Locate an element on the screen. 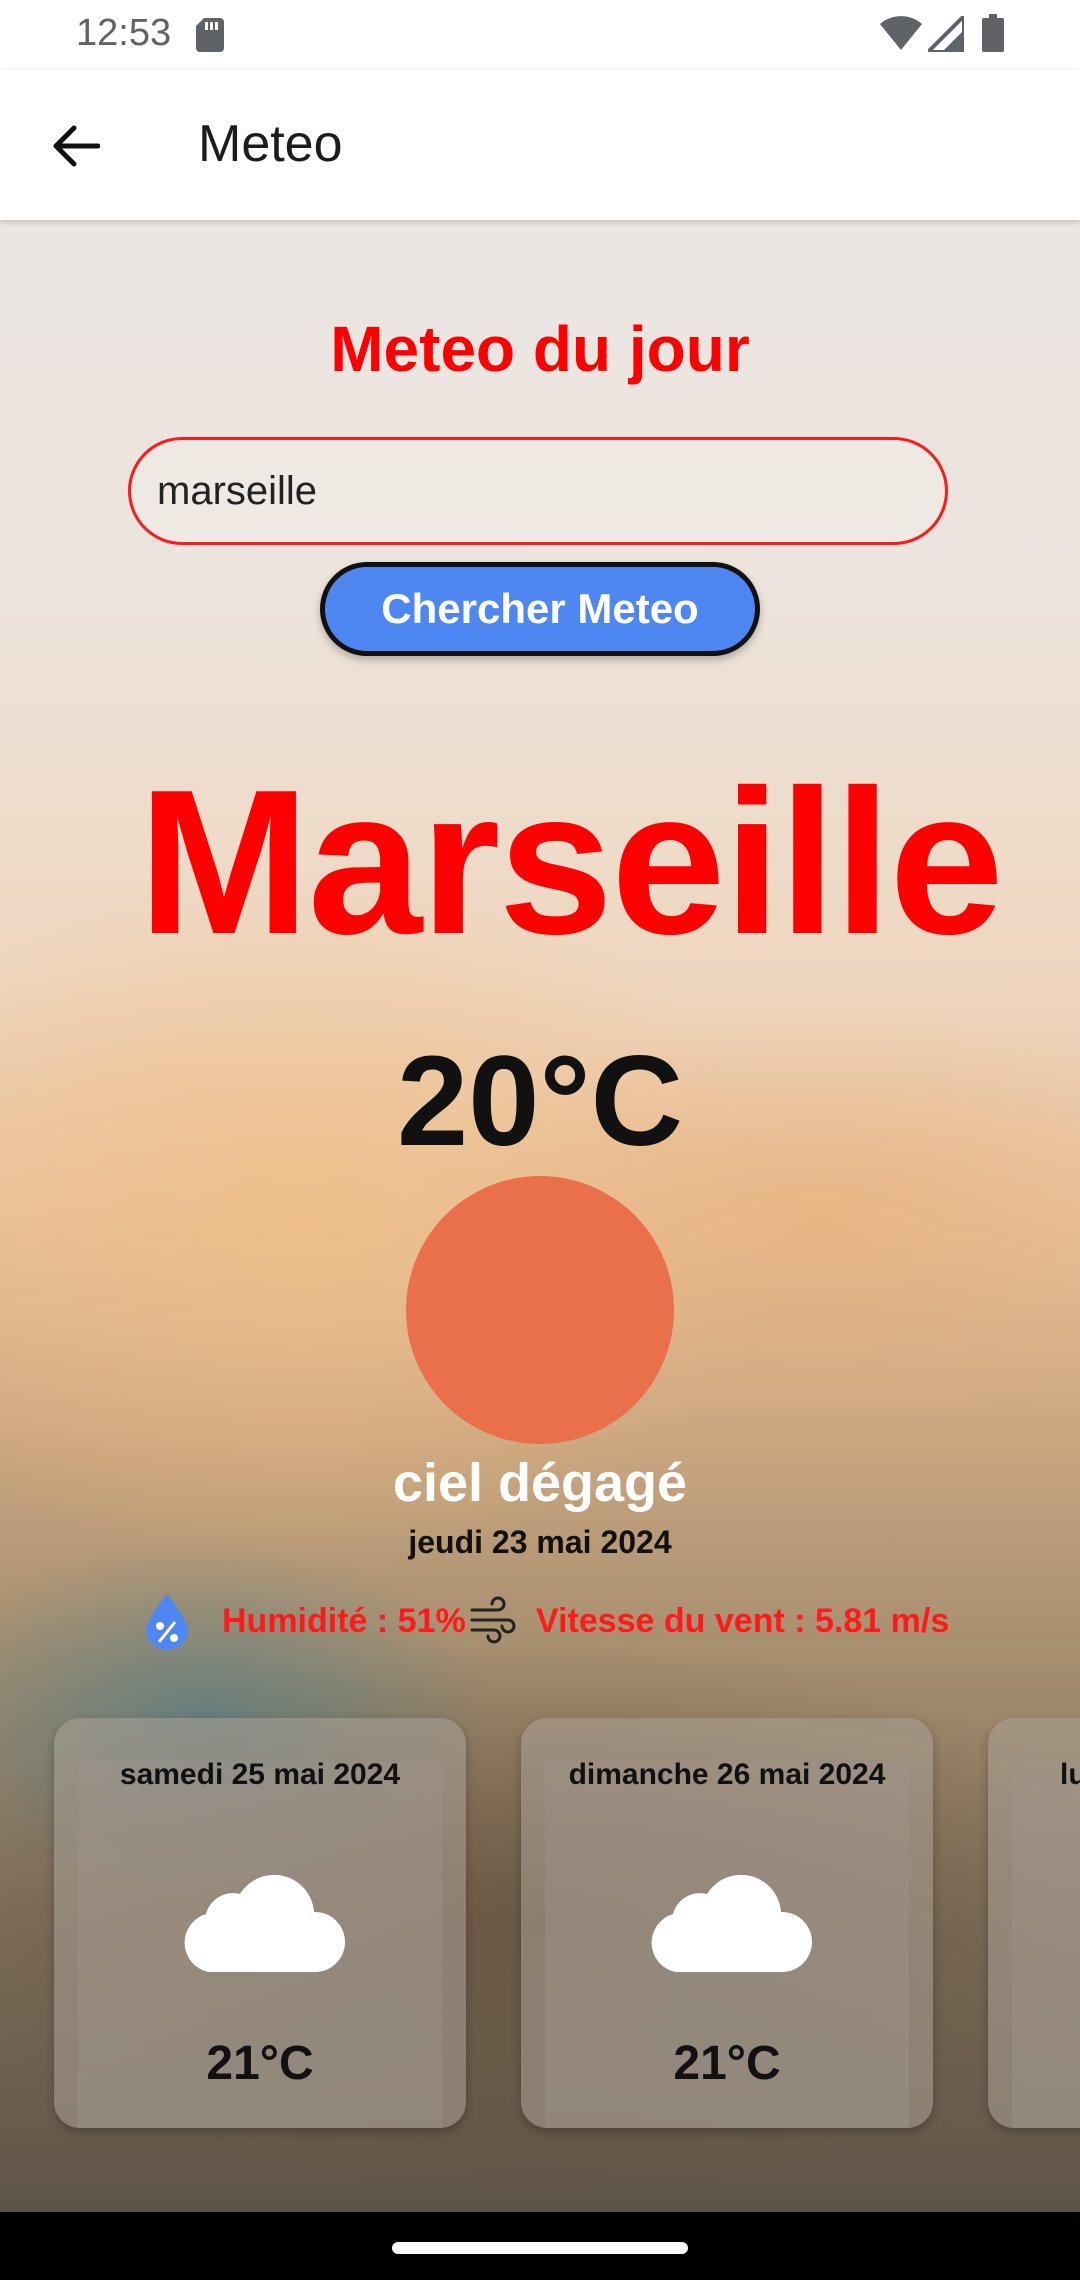 The image size is (1080, 2280). navigation-bar is located at coordinates (540, 2246).